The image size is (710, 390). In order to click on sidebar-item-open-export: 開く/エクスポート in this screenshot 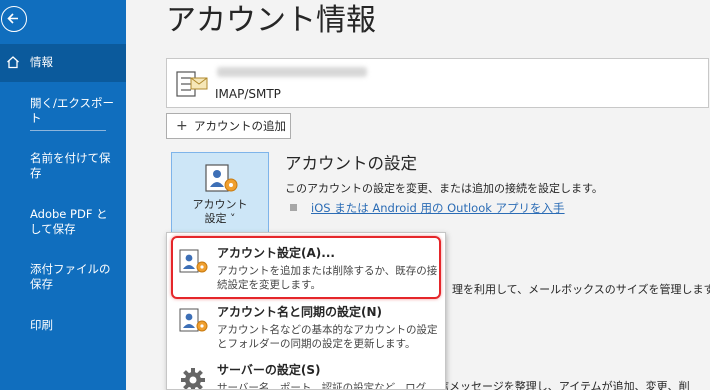, I will do `click(74, 111)`.